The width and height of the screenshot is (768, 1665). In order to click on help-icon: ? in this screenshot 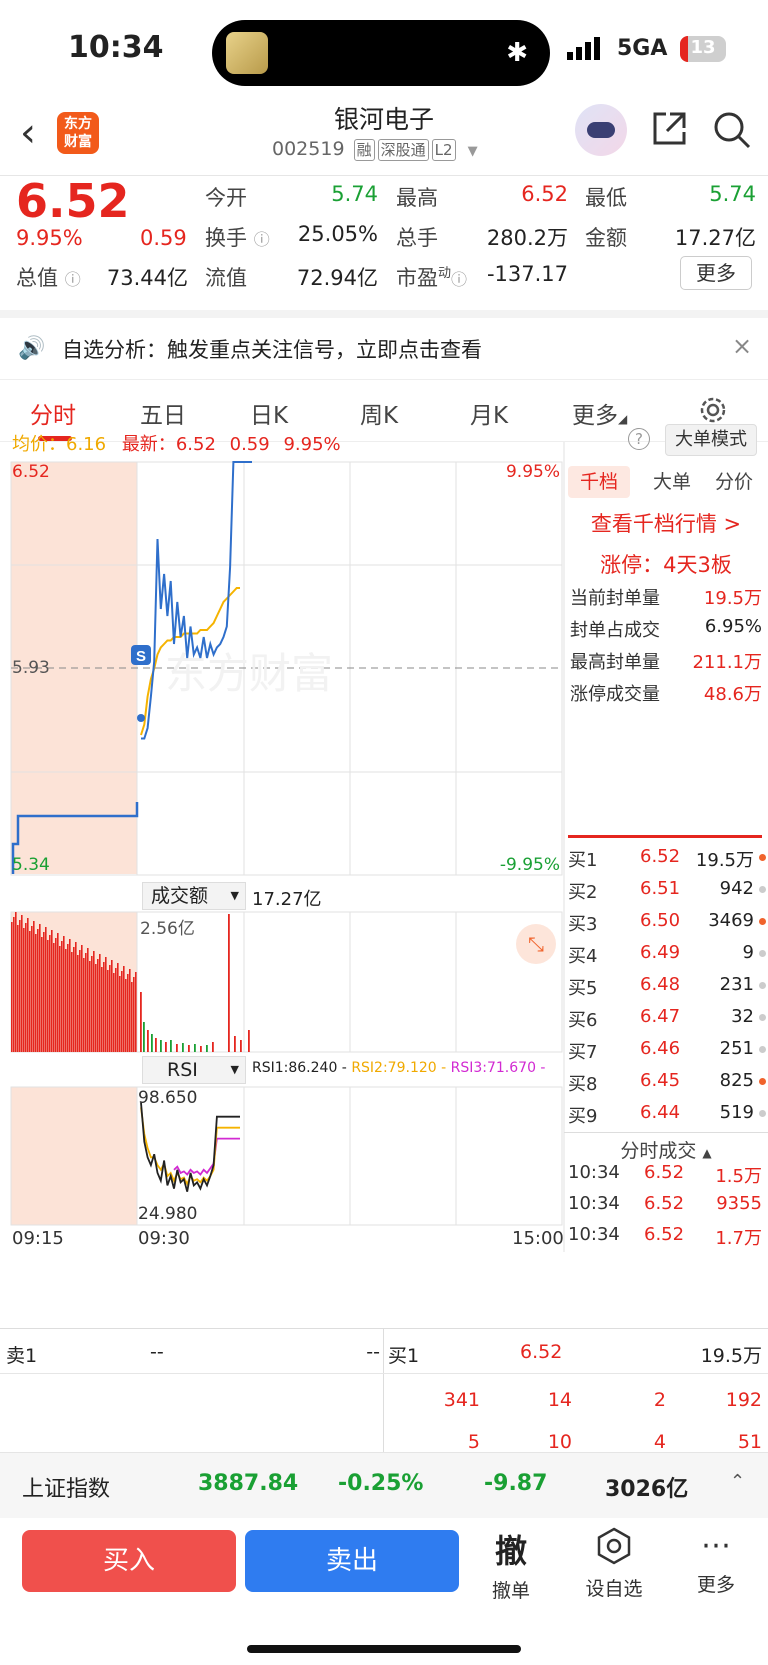, I will do `click(639, 439)`.